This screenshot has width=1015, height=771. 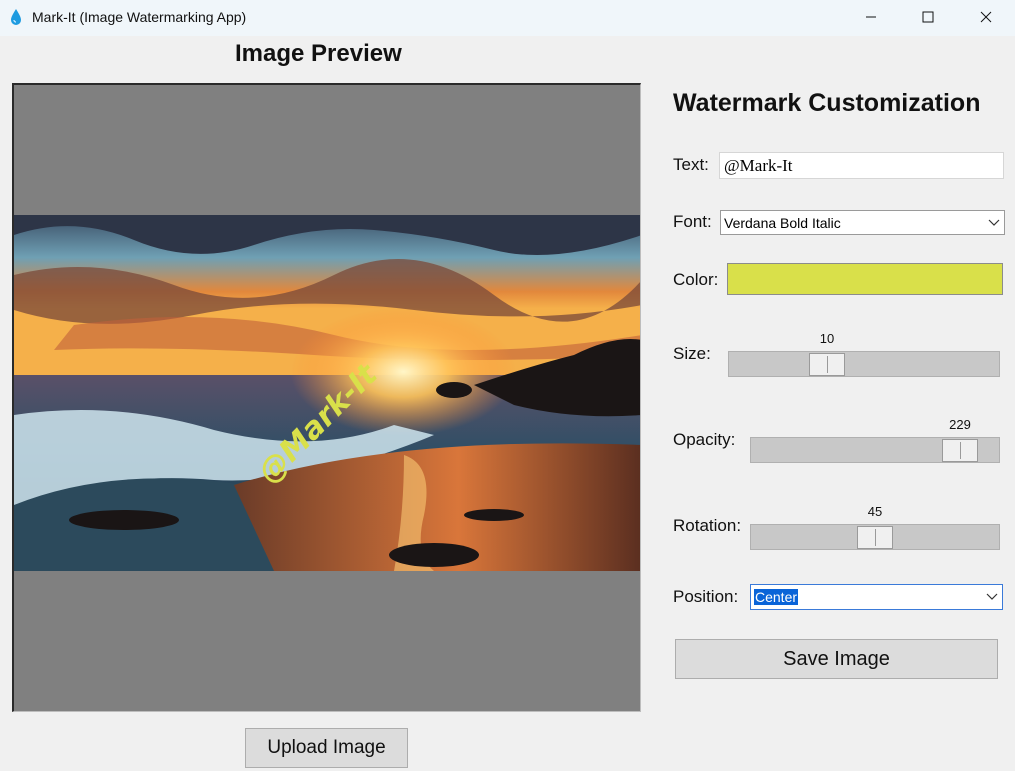 What do you see at coordinates (706, 596) in the screenshot?
I see `position-label: Position:` at bounding box center [706, 596].